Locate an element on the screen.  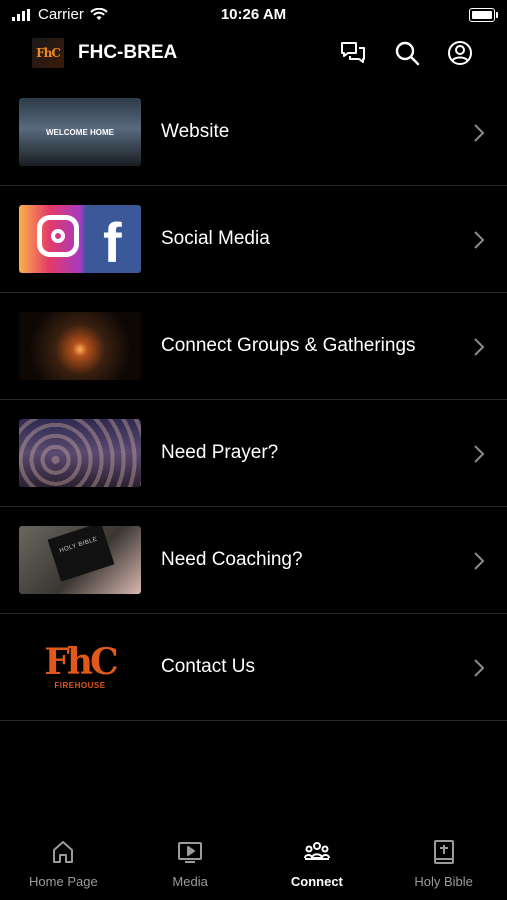
need-coaching-thumbnail: HOLY BIBLE is located at coordinates (80, 560).